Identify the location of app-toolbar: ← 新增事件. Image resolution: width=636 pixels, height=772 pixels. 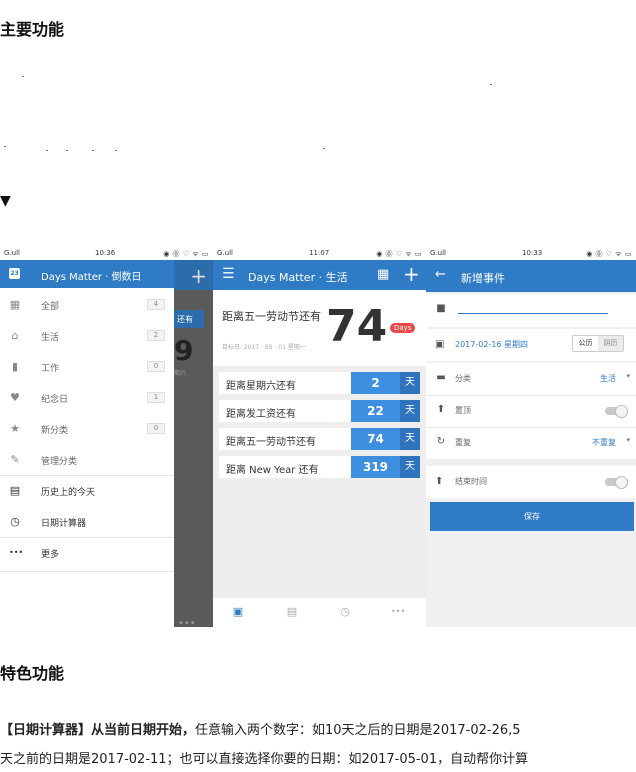
(531, 276).